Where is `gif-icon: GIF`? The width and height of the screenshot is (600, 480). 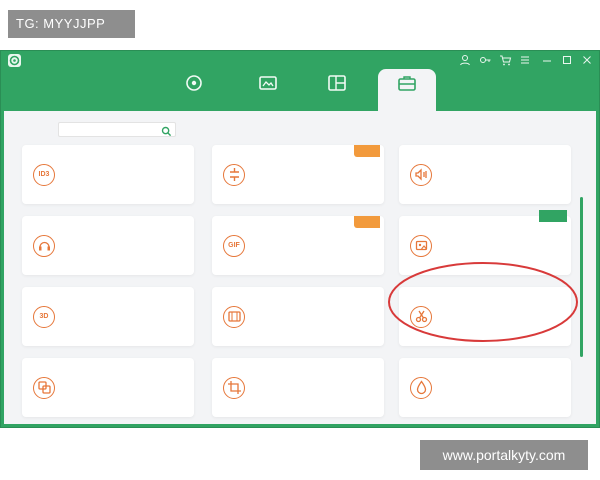 gif-icon: GIF is located at coordinates (234, 246).